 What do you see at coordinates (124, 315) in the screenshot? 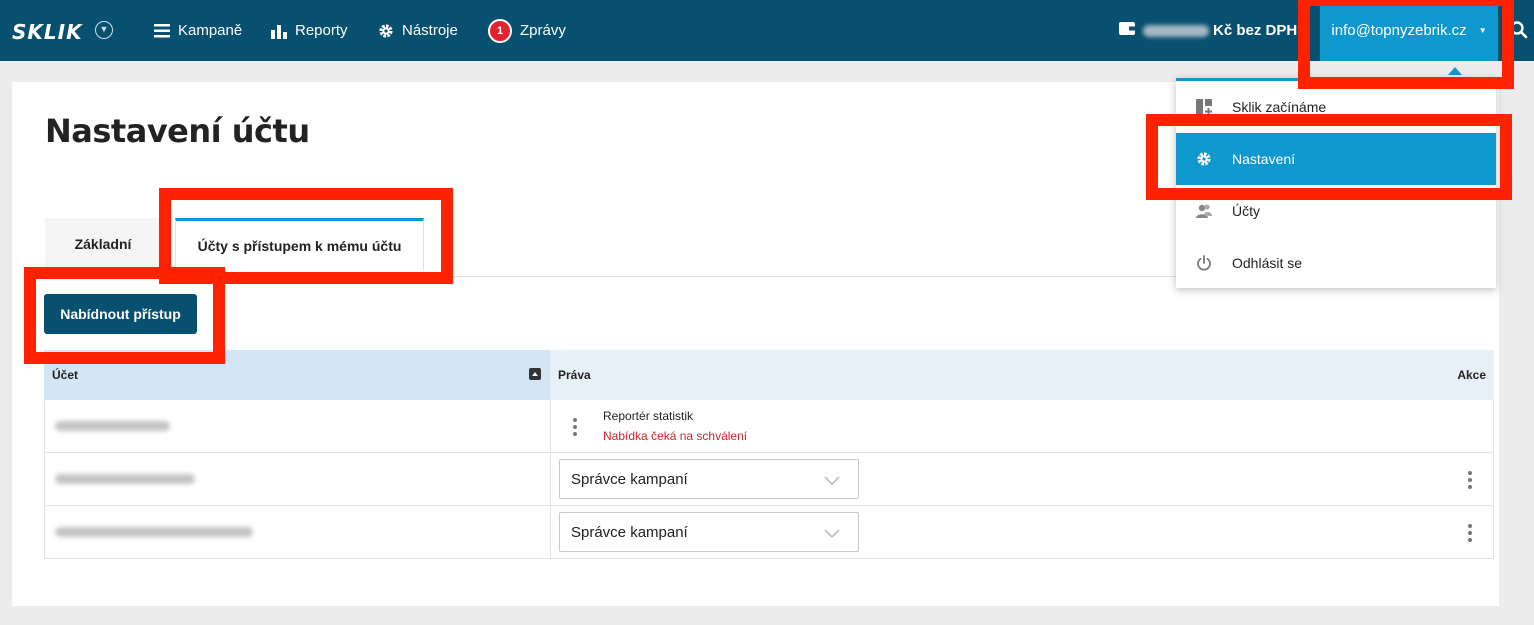
I see `highlight-offer-access` at bounding box center [124, 315].